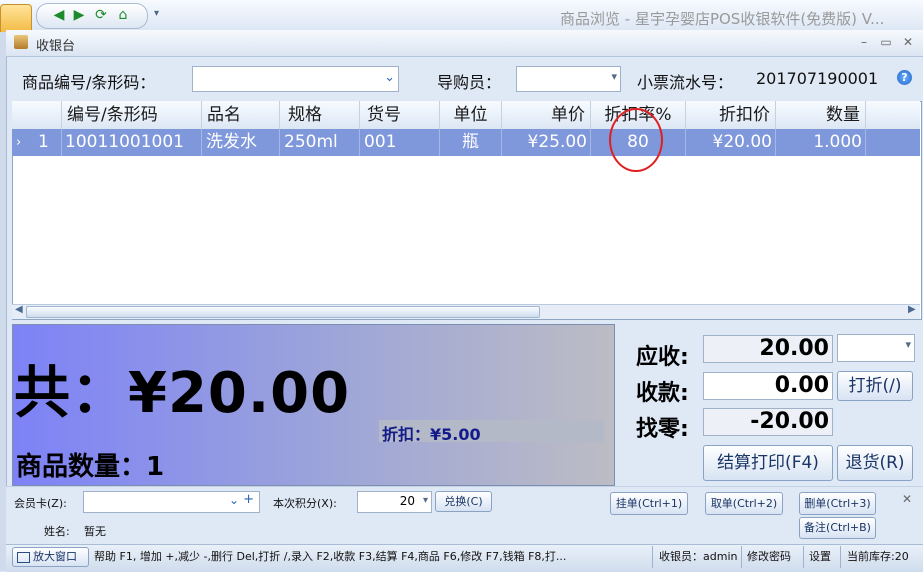 Image resolution: width=923 pixels, height=572 pixels. What do you see at coordinates (305, 503) in the screenshot?
I see `points-label: 本次积分(X):` at bounding box center [305, 503].